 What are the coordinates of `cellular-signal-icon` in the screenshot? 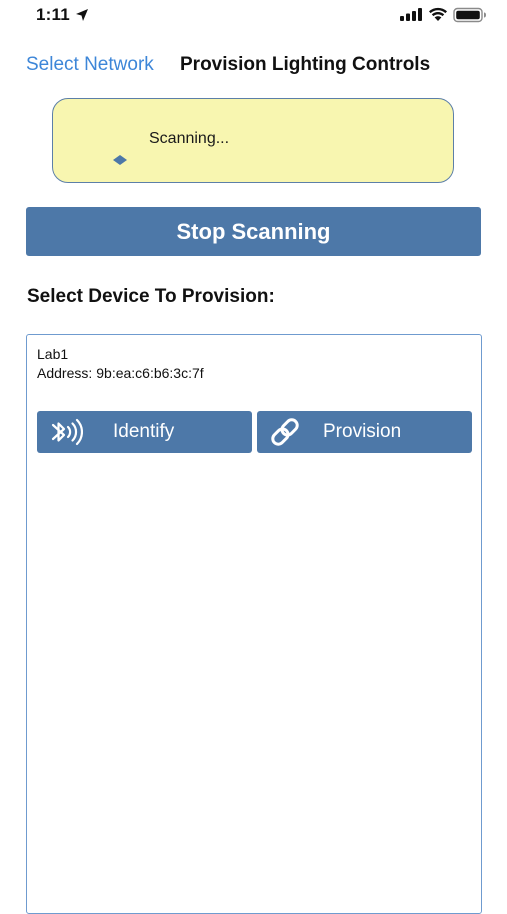 It's located at (411, 14).